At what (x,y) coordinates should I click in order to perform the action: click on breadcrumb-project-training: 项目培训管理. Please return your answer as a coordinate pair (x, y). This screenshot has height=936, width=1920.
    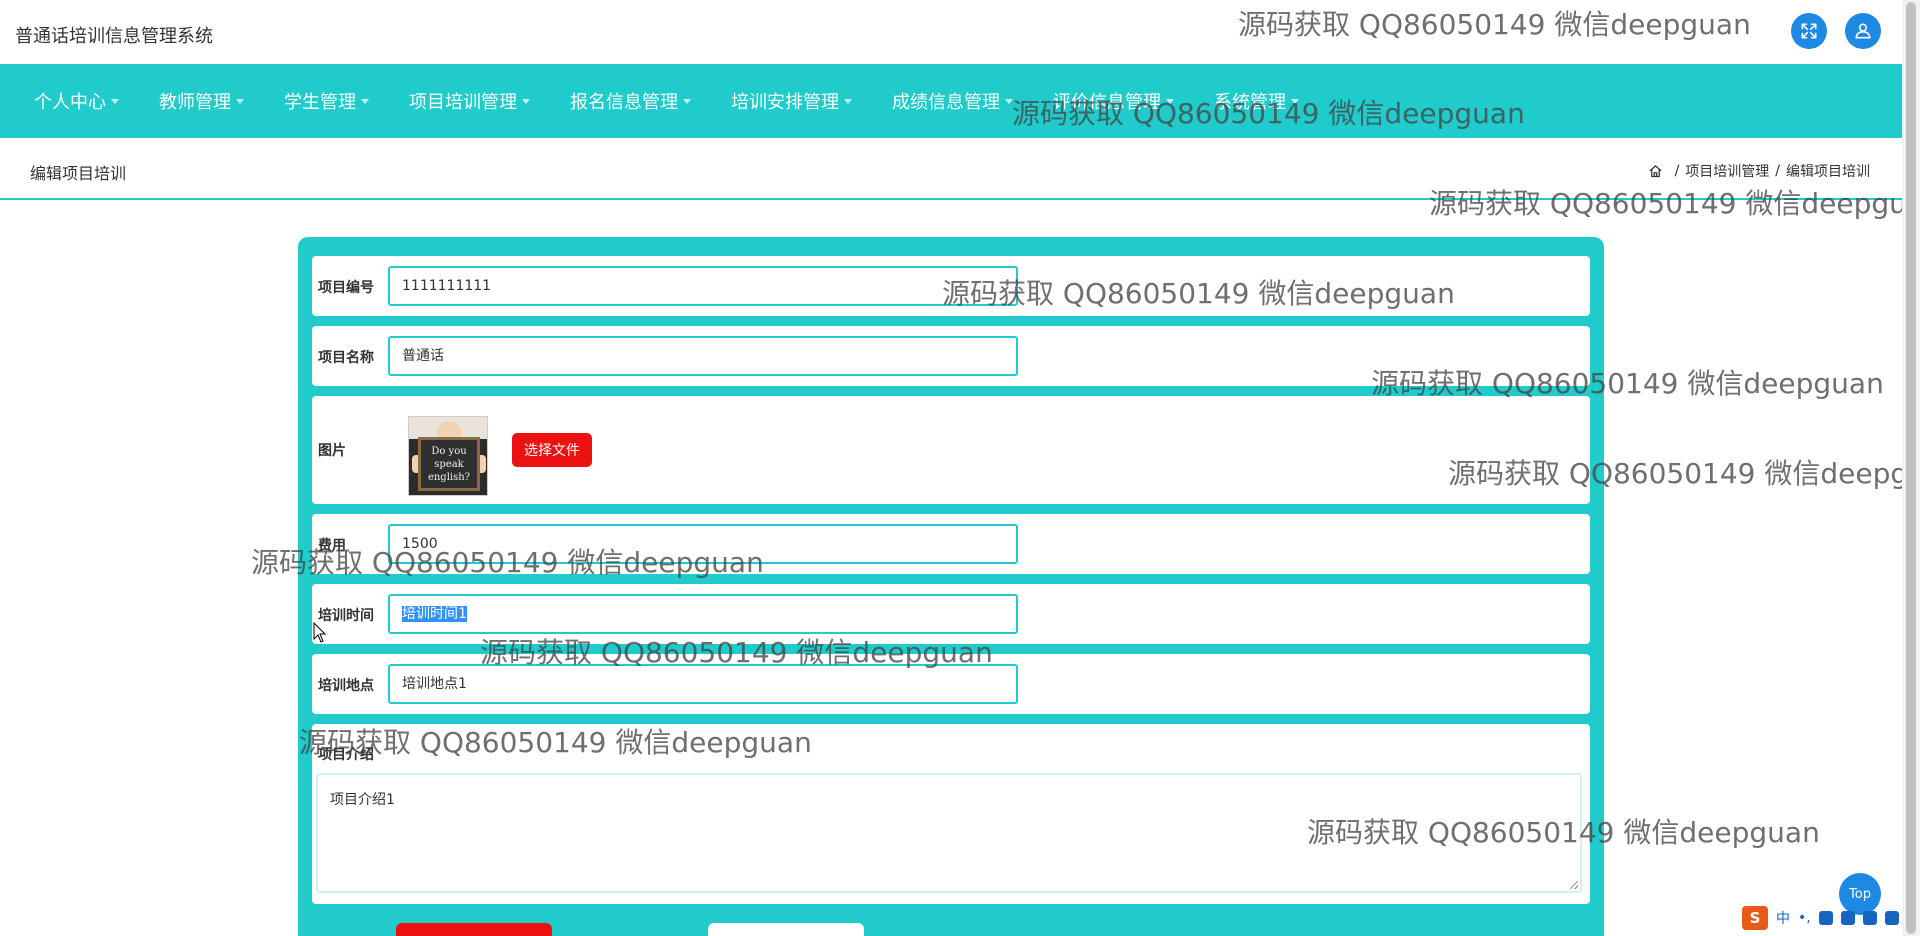
    Looking at the image, I should click on (1727, 171).